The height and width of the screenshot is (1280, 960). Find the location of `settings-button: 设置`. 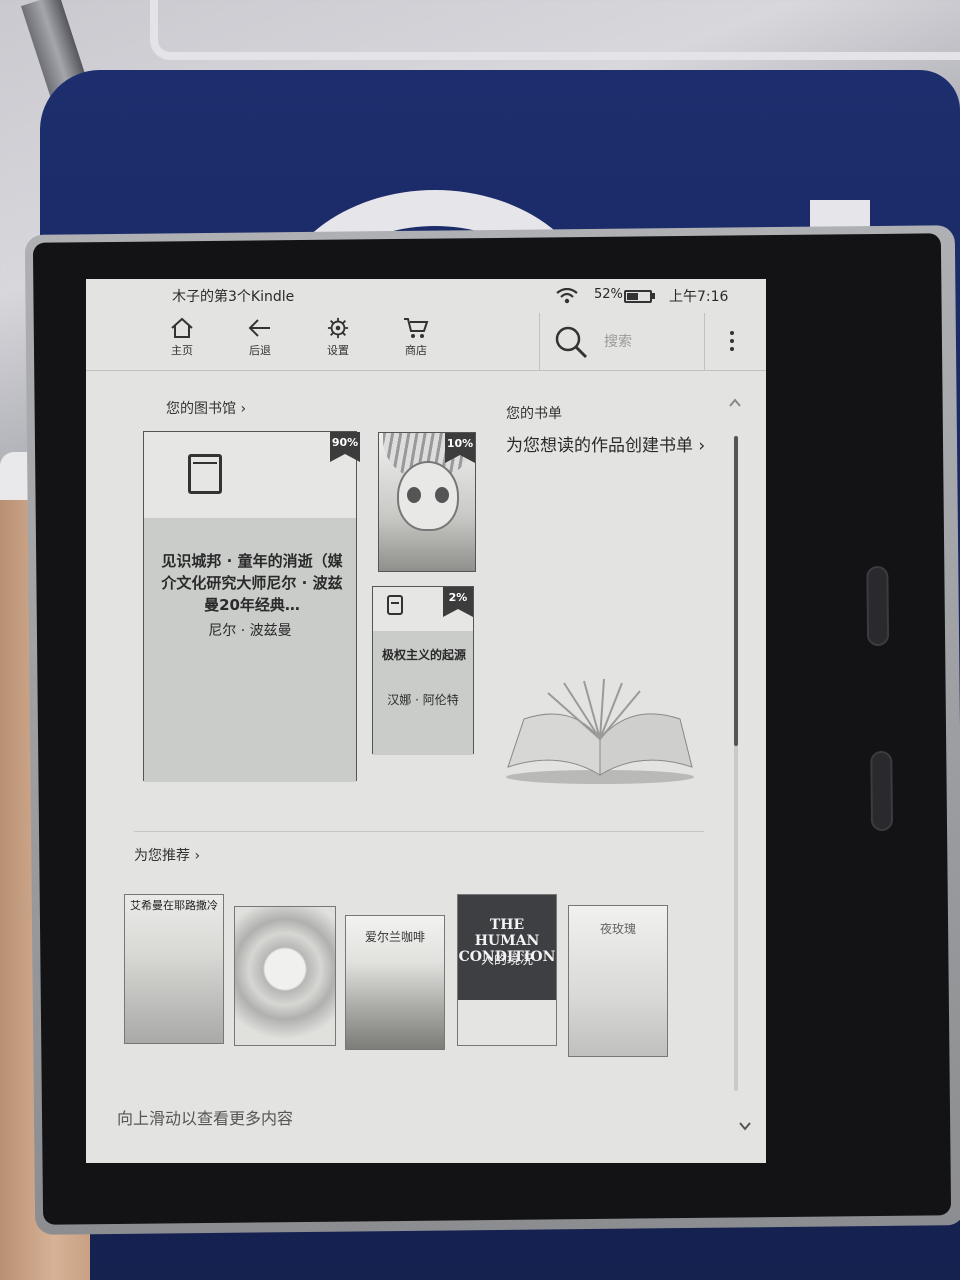

settings-button: 设置 is located at coordinates (338, 337).